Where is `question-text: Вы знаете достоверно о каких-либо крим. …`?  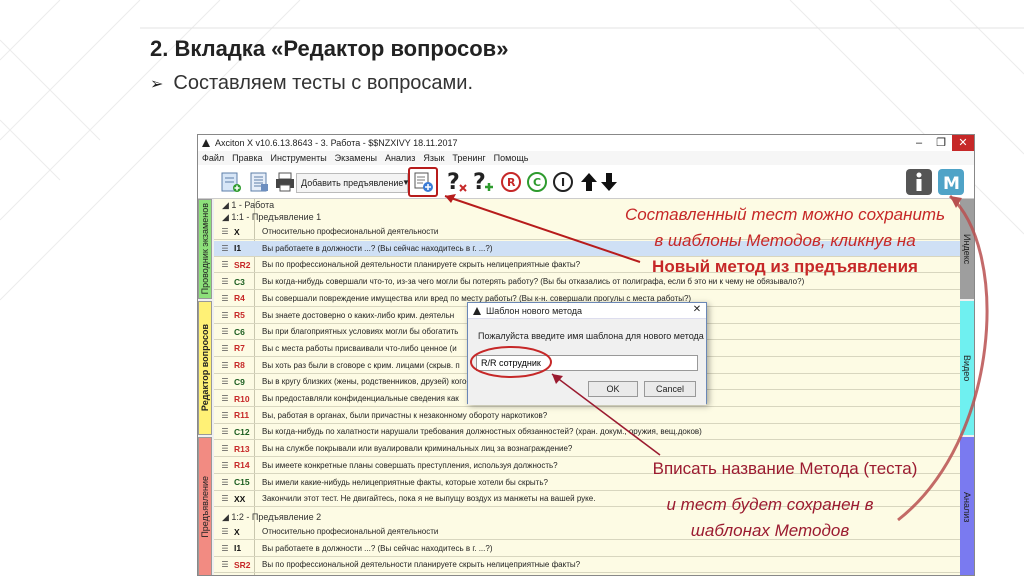
question-text: Вы знаете достоверно о каких-либо крим. … is located at coordinates (358, 315).